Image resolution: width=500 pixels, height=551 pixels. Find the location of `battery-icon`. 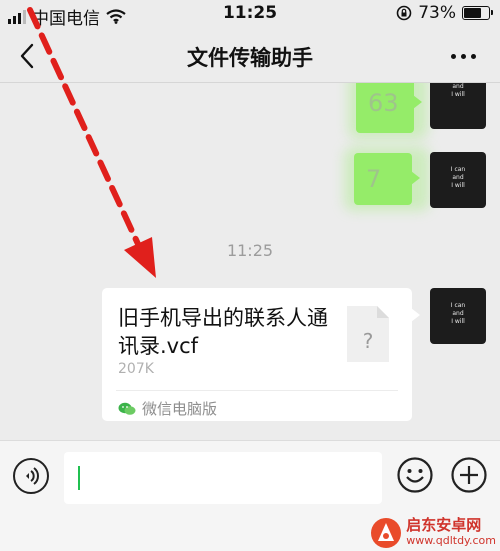

battery-icon is located at coordinates (477, 13).